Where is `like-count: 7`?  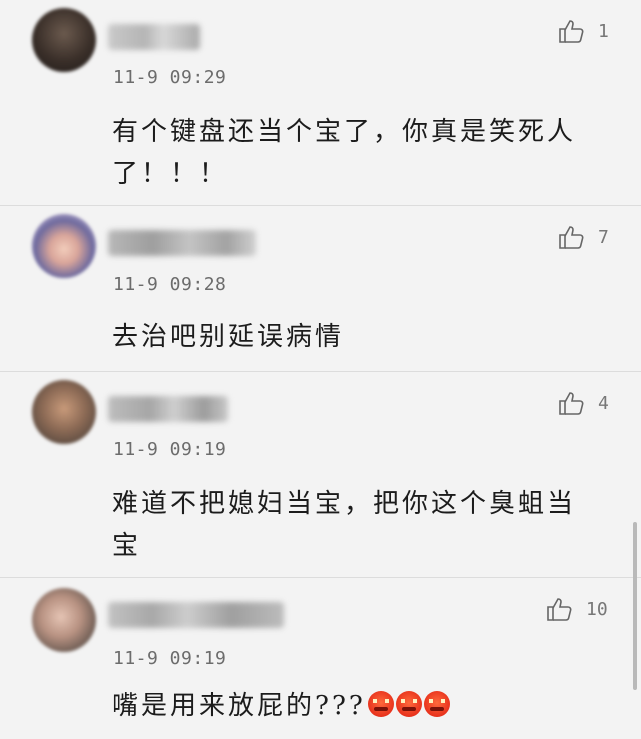
like-count: 7 is located at coordinates (603, 237).